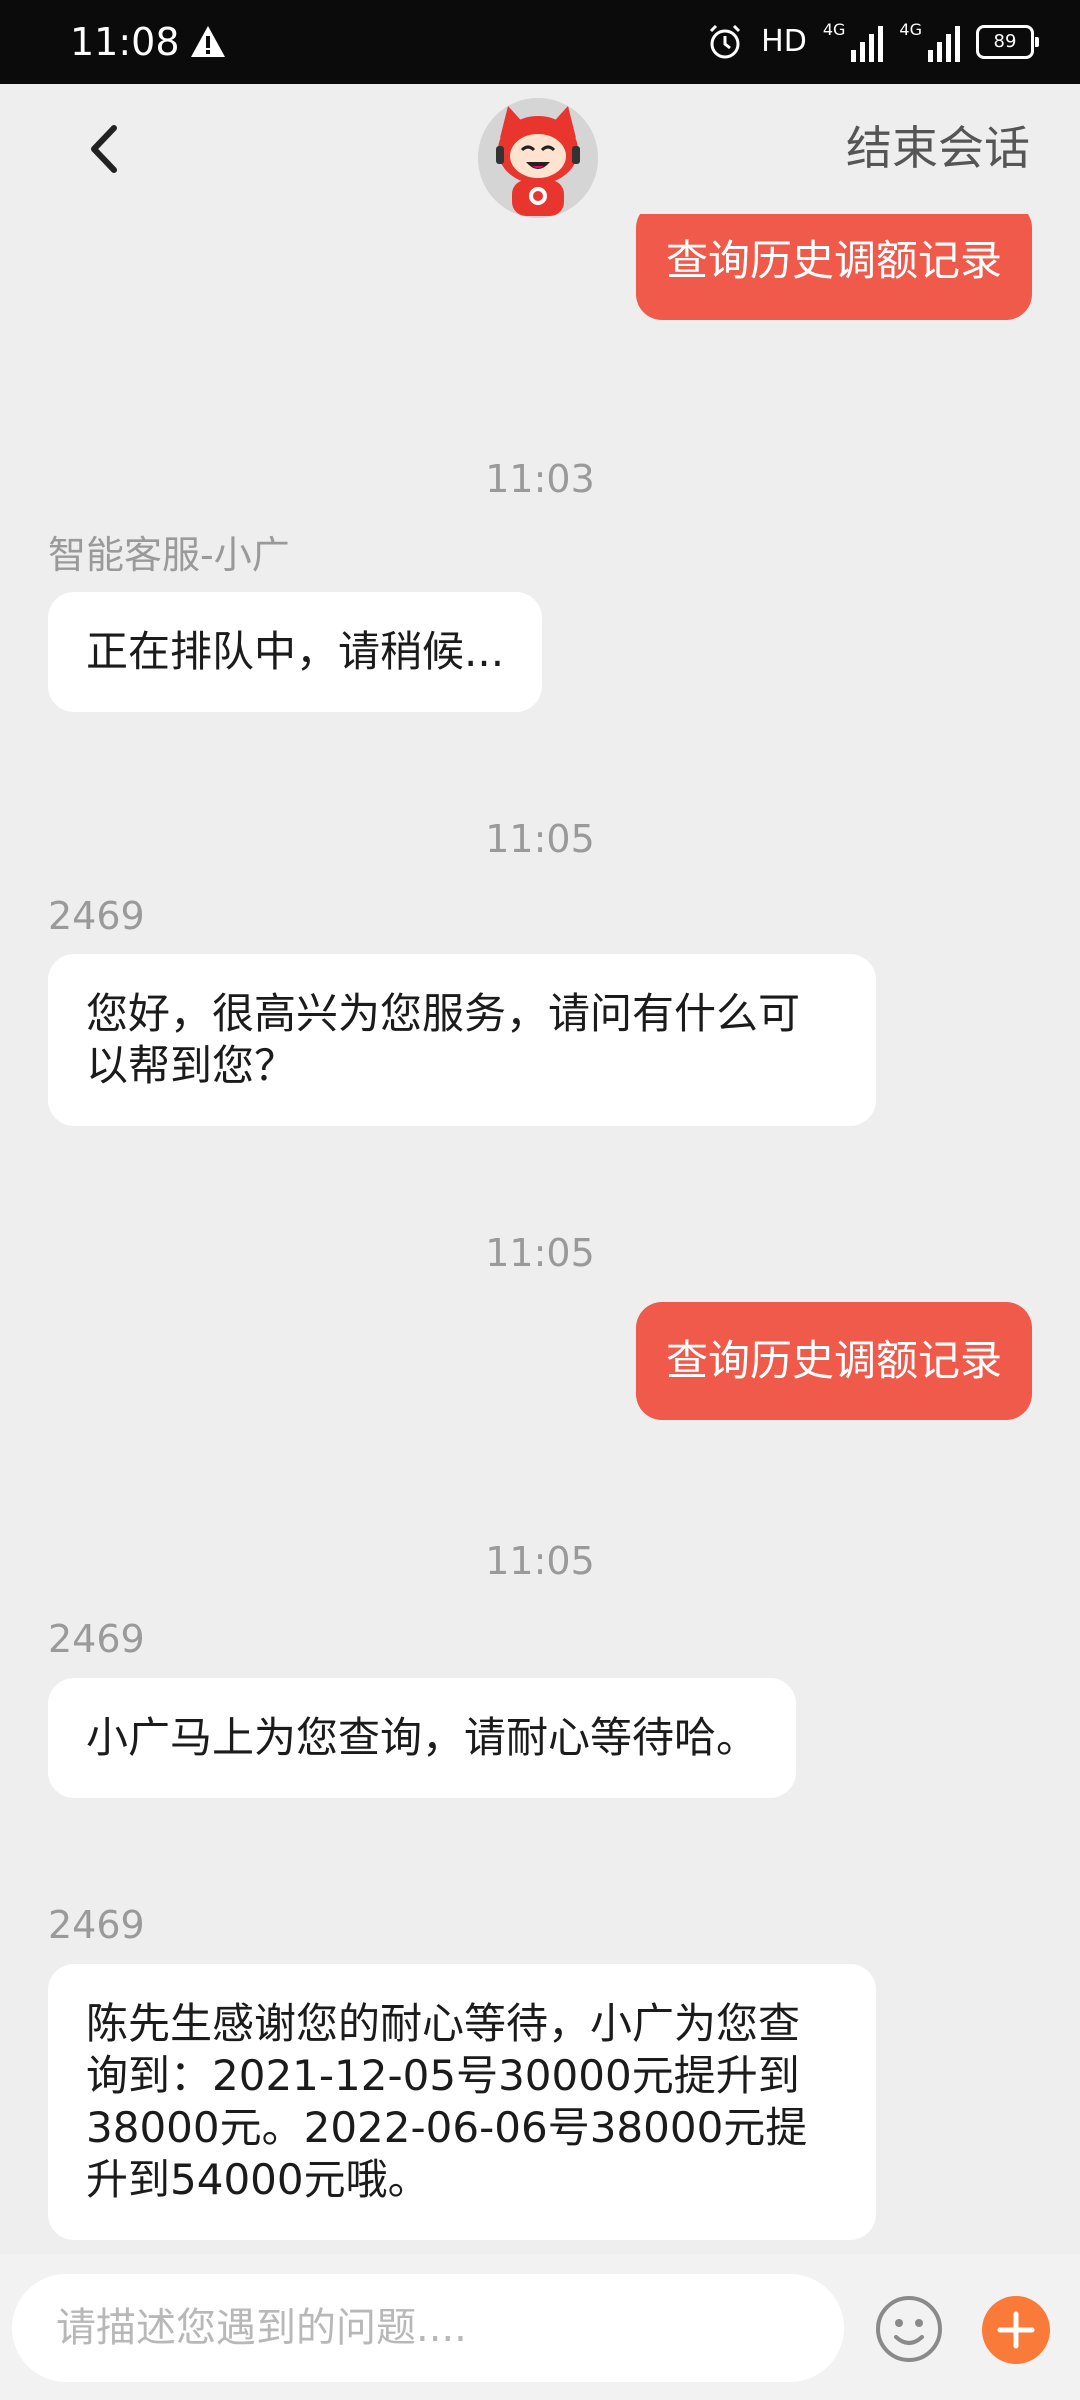  Describe the element at coordinates (784, 41) in the screenshot. I see `hd-indicator: HD` at that location.